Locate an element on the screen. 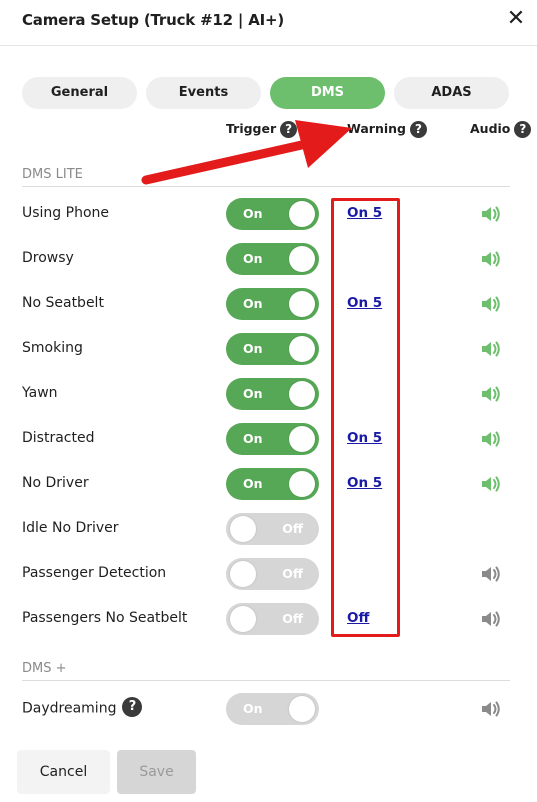 The height and width of the screenshot is (802, 537). row-label-text: Passenger Detection is located at coordinates (94, 573).